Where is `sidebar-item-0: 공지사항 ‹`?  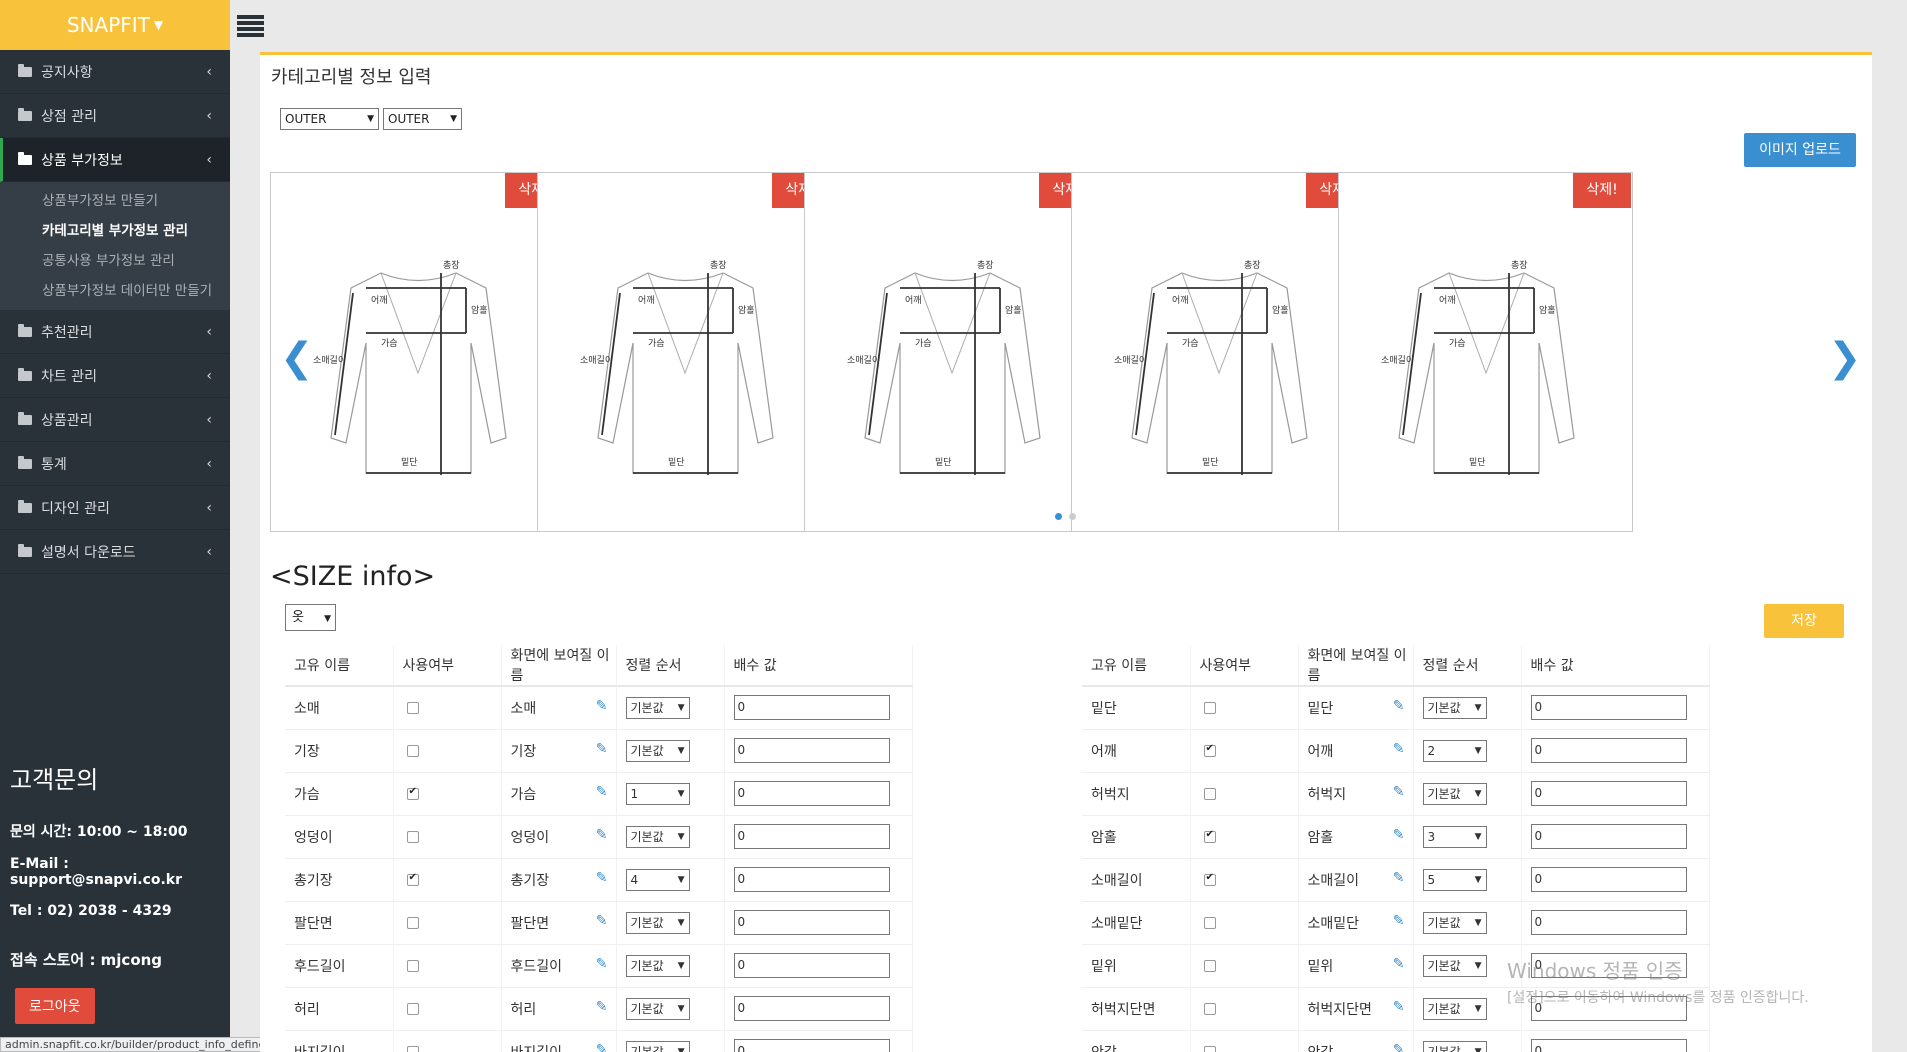
sidebar-item-0: 공지사항 ‹ is located at coordinates (115, 72).